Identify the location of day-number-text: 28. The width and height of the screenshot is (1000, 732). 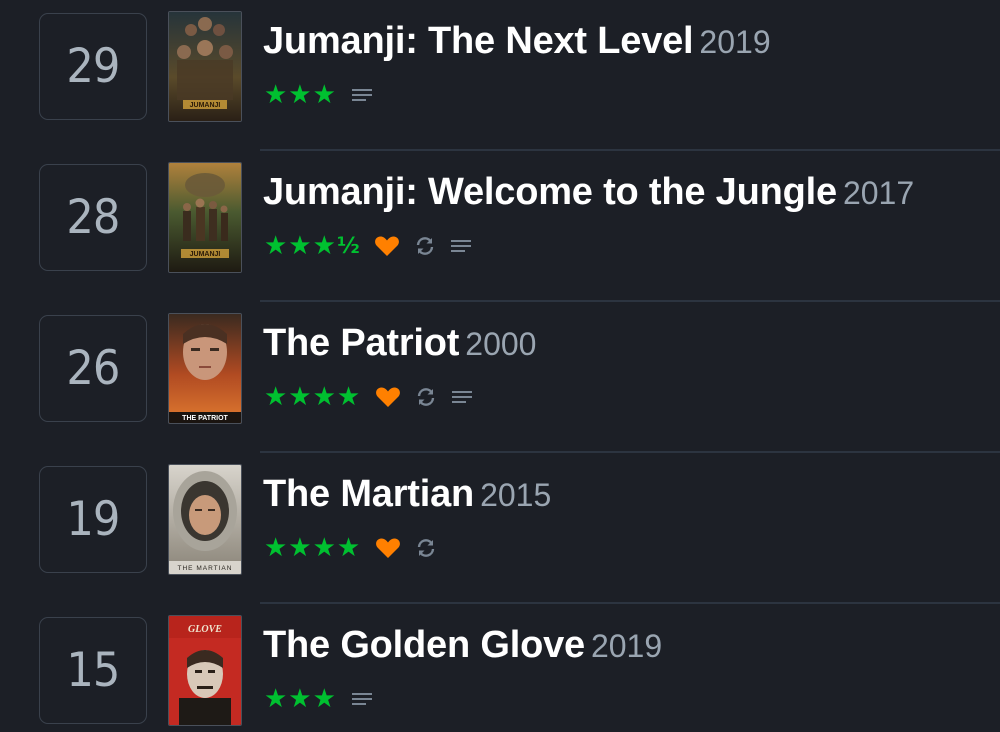
(93, 217).